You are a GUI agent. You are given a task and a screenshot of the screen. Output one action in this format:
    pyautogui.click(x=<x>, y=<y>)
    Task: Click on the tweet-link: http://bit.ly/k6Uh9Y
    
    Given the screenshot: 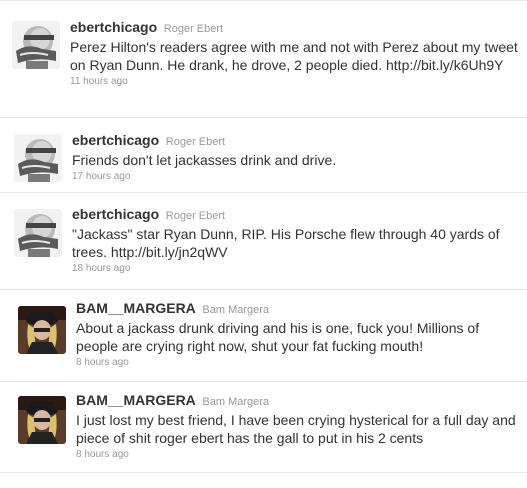 What is the action you would take?
    pyautogui.click(x=445, y=65)
    